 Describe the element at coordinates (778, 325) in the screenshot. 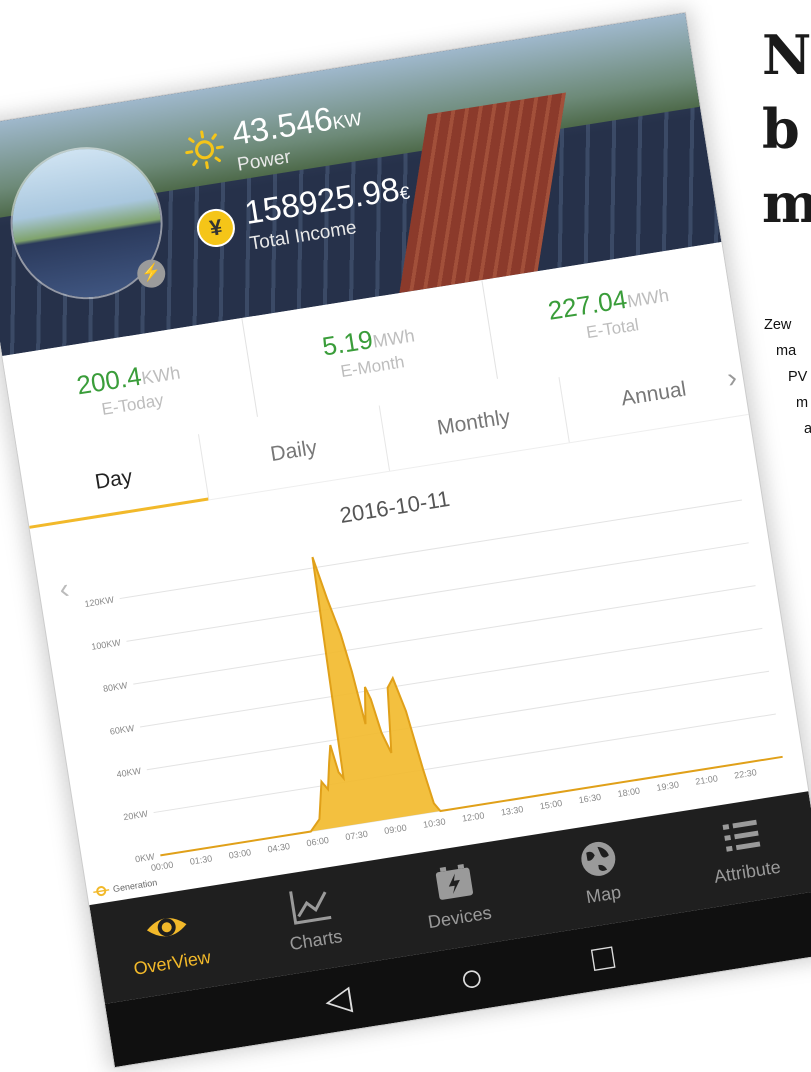

I see `article-body-line: Zew` at that location.